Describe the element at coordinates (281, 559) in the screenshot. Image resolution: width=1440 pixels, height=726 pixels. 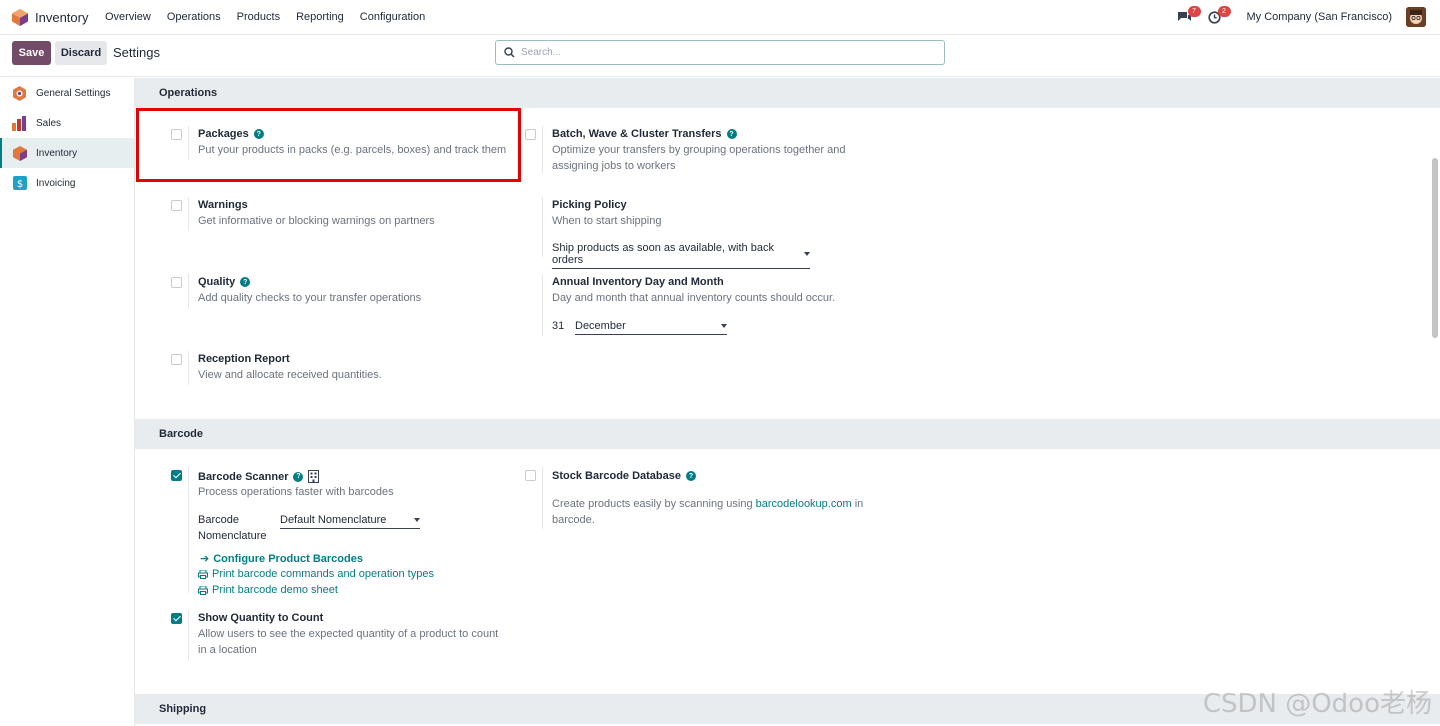
I see `configure-product-barcodes-link: ➔ Configure Product Barcodes` at that location.